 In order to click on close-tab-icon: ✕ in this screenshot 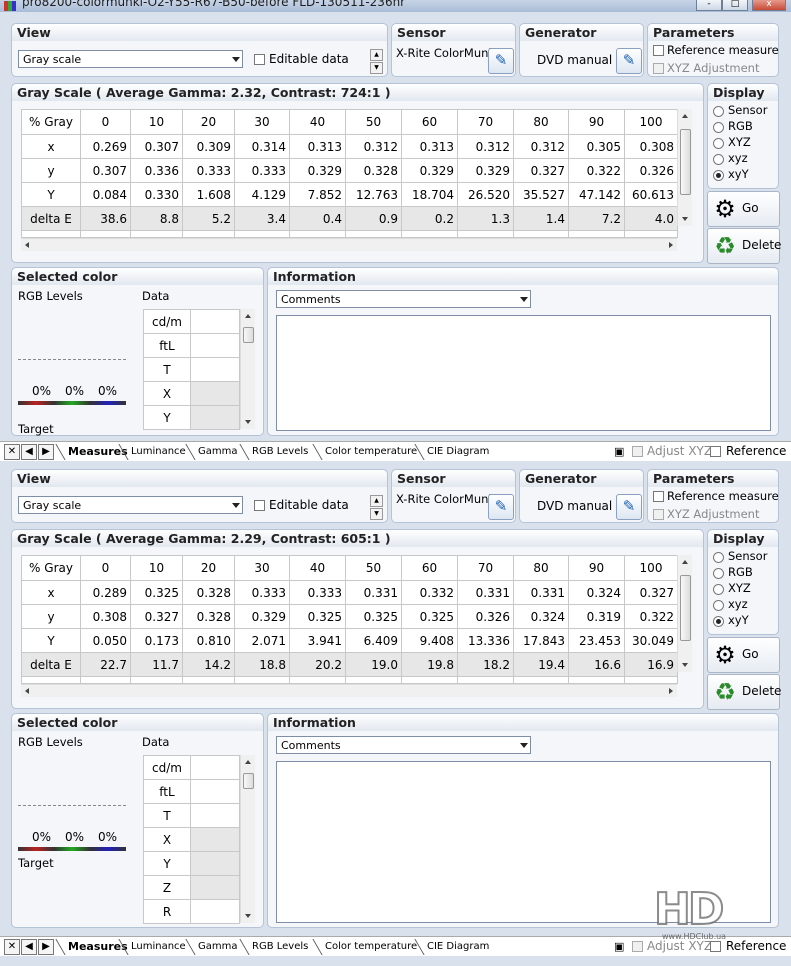, I will do `click(12, 947)`.